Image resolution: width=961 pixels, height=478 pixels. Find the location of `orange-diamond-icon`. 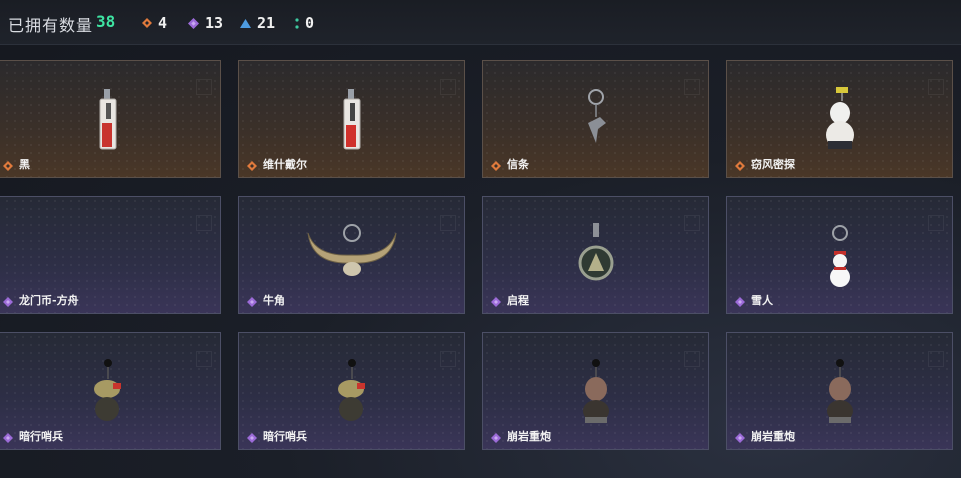

orange-diamond-icon is located at coordinates (147, 23).